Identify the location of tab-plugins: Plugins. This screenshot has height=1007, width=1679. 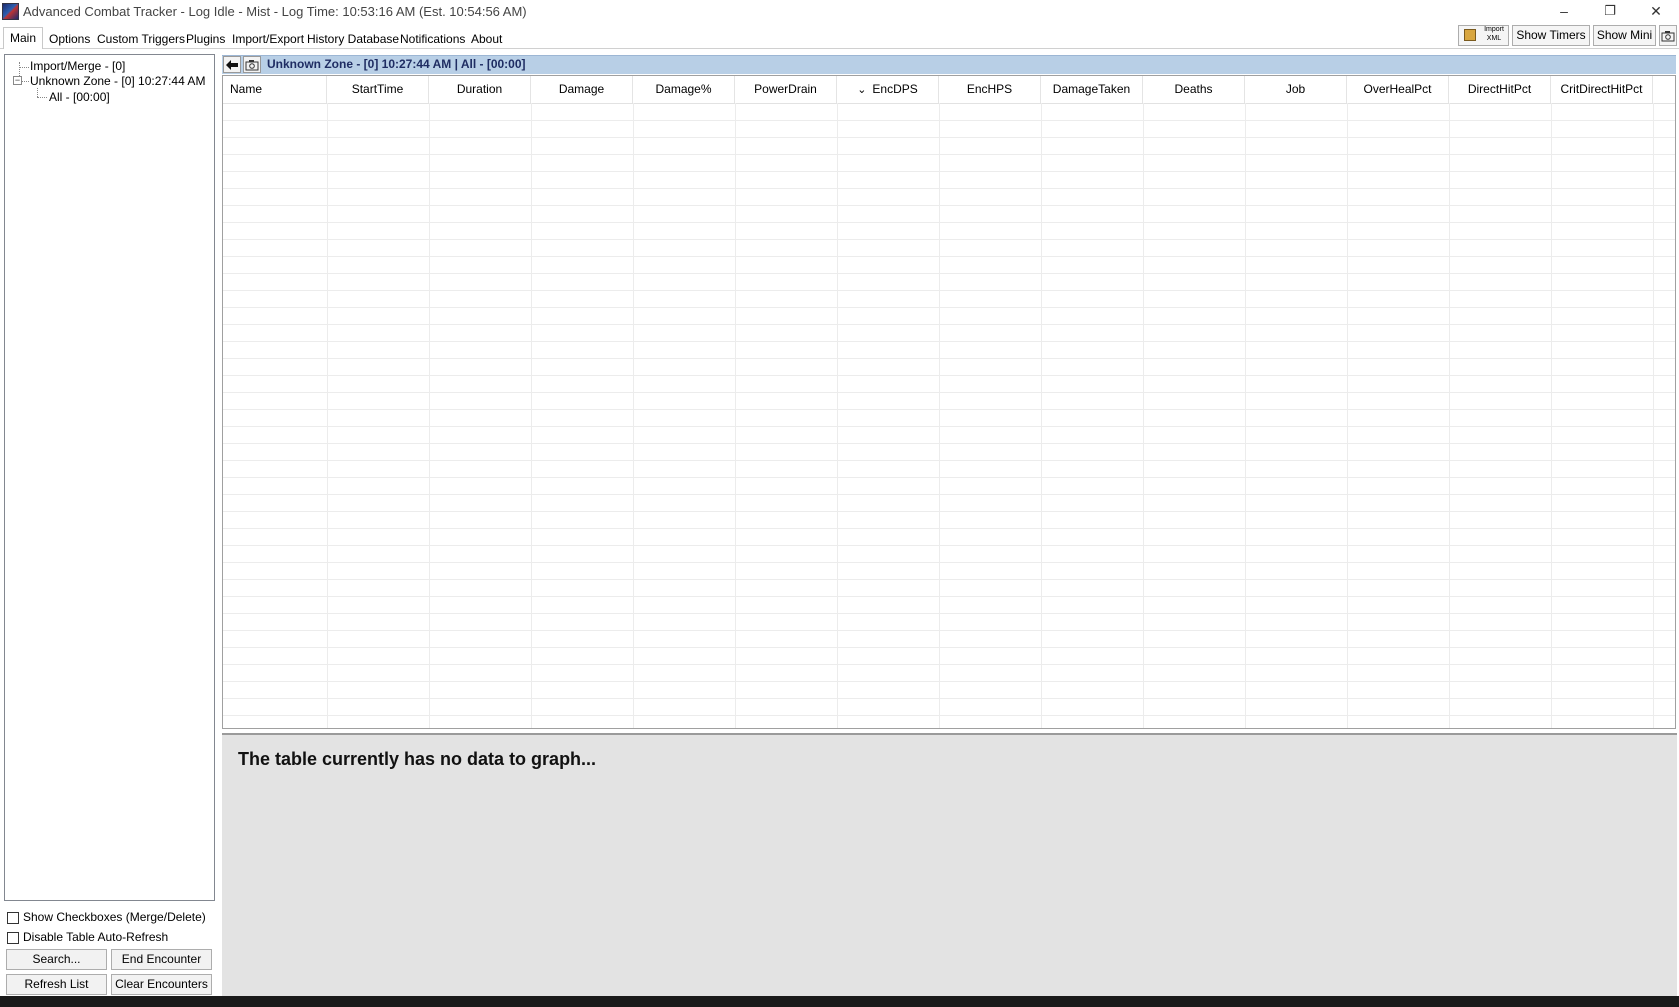
(205, 40).